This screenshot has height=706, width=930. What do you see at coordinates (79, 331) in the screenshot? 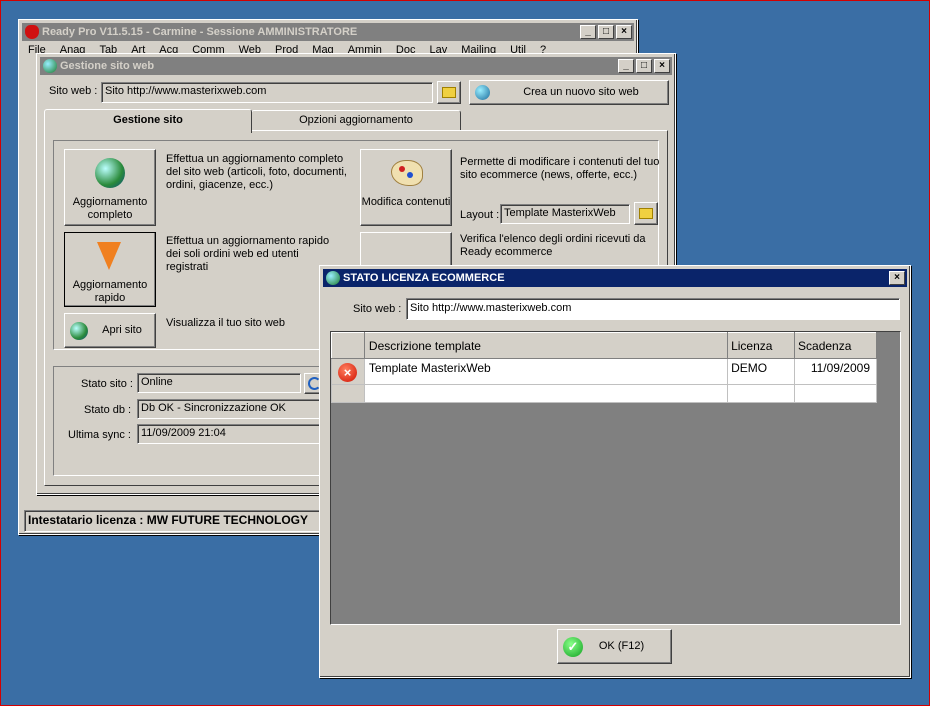
I see `globe-pin-icon` at bounding box center [79, 331].